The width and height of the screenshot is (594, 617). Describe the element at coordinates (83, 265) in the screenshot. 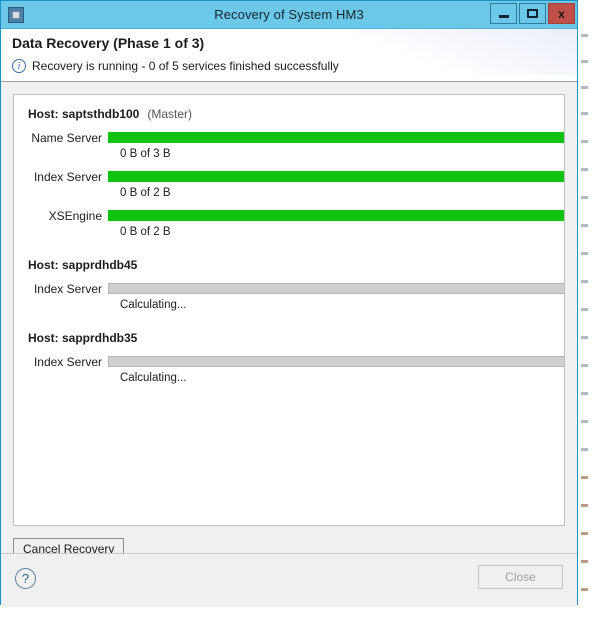

I see `host-name: Host: sapprdhdb45` at that location.